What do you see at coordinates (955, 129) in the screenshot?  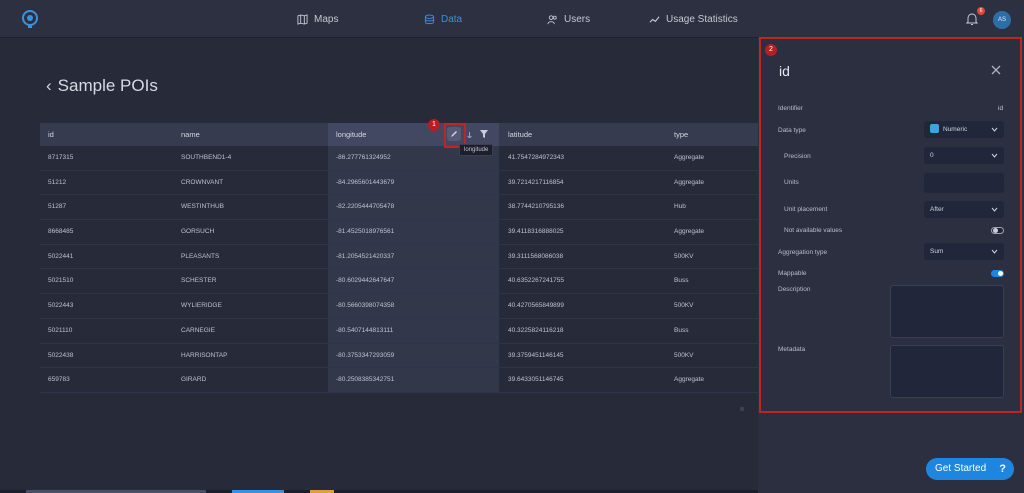 I see `data-type-value: Numeric` at bounding box center [955, 129].